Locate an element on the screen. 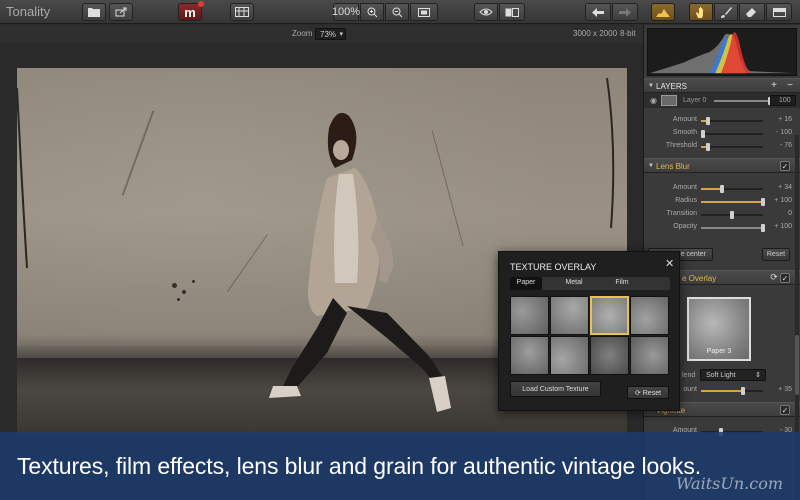 The width and height of the screenshot is (800, 500). layer-row: ◉ Layer 0 100 is located at coordinates (722, 100).